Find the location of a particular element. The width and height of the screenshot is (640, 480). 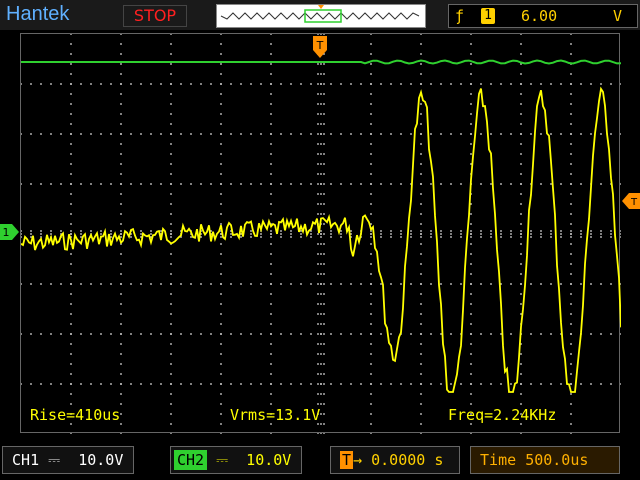

svg-text: 1 is located at coordinates (6, 232).